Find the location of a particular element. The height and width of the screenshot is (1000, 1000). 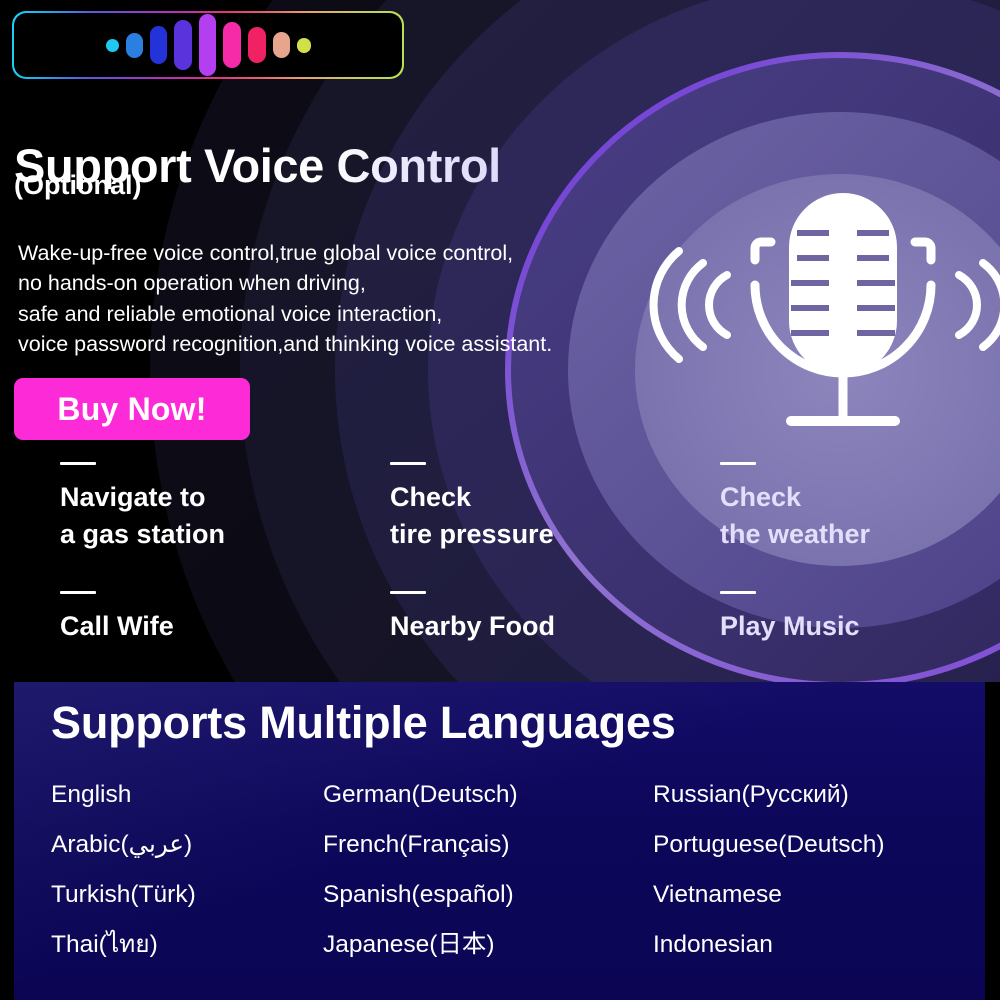

row-spacer is located at coordinates (500, 572).